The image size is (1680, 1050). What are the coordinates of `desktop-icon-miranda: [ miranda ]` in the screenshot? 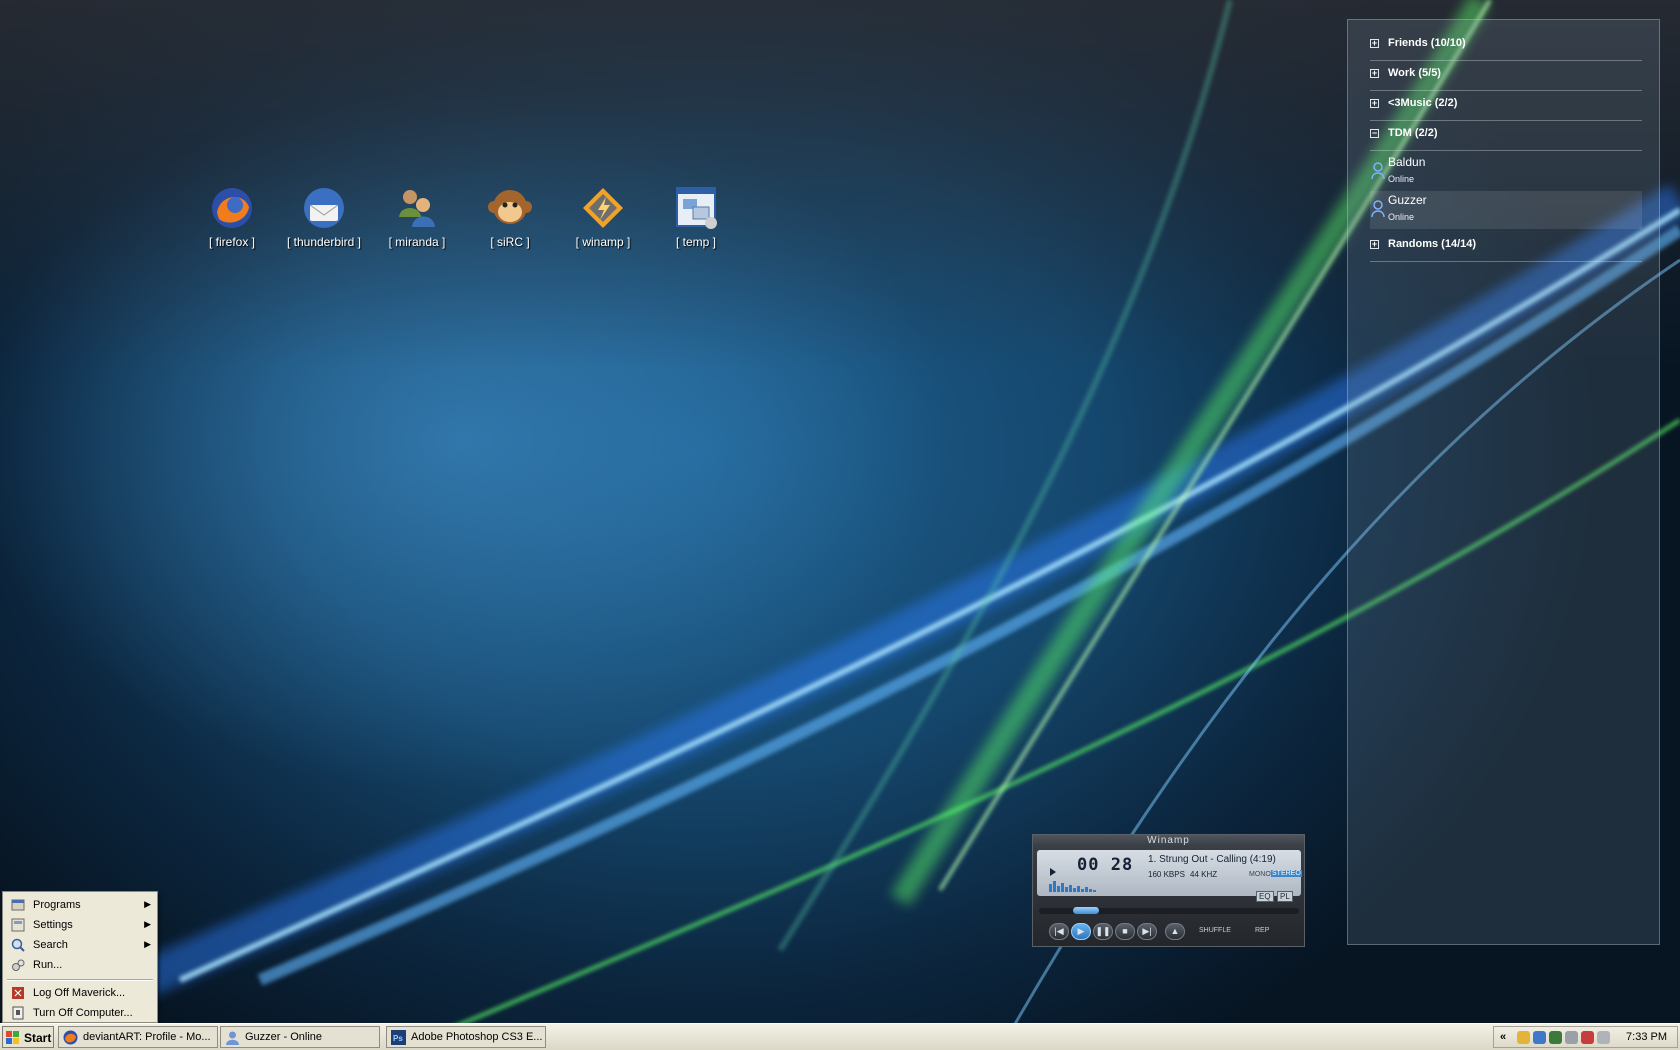 It's located at (417, 217).